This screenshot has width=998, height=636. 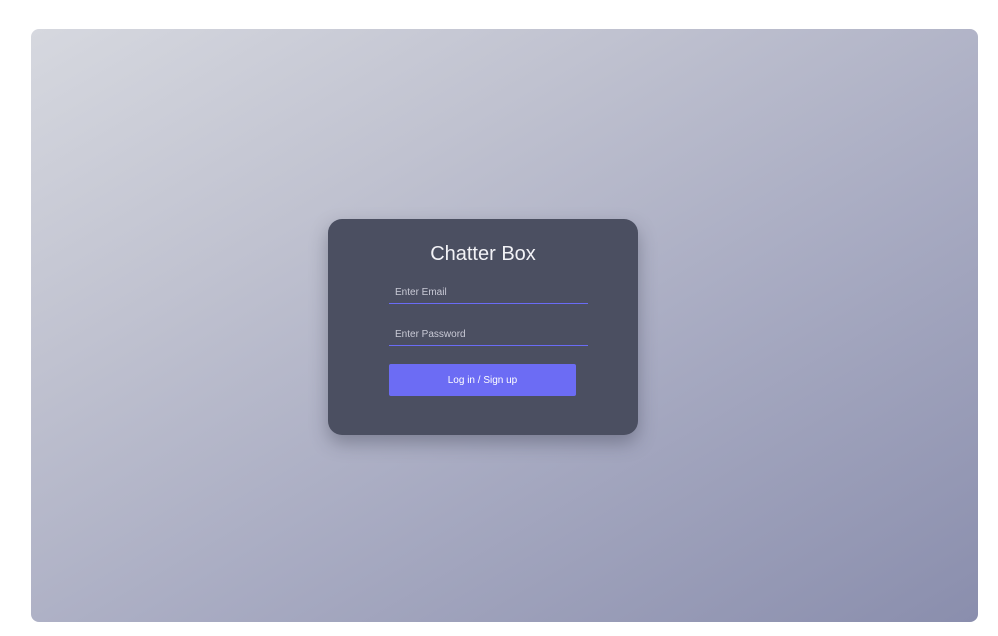 I want to click on login-signup-button: Log in / Sign up, so click(x=482, y=380).